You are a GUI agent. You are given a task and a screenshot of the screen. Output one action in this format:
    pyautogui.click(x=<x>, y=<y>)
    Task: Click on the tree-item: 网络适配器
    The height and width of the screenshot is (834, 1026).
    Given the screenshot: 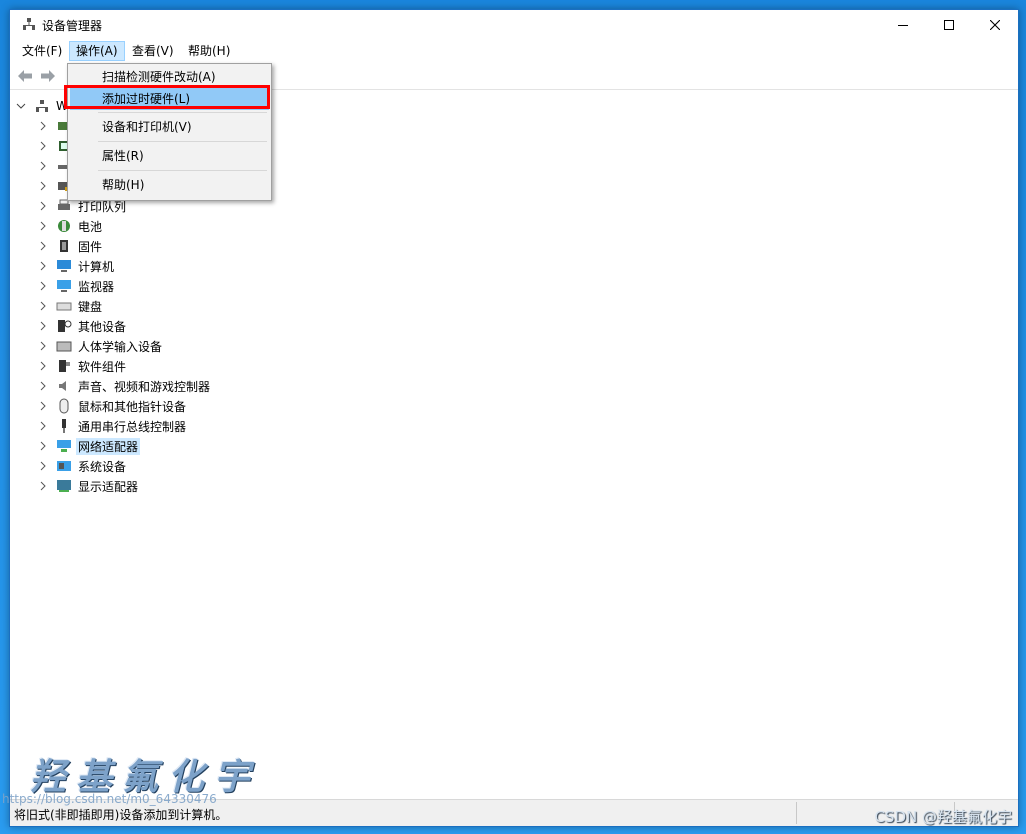 What is the action you would take?
    pyautogui.click(x=89, y=446)
    